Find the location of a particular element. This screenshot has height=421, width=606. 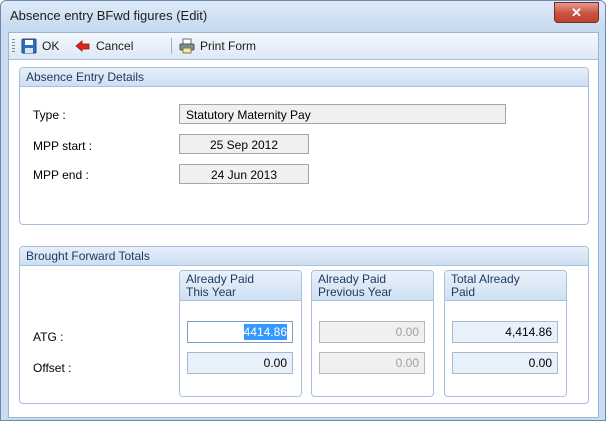

atg-this-year-input: 4414.86 is located at coordinates (240, 332).